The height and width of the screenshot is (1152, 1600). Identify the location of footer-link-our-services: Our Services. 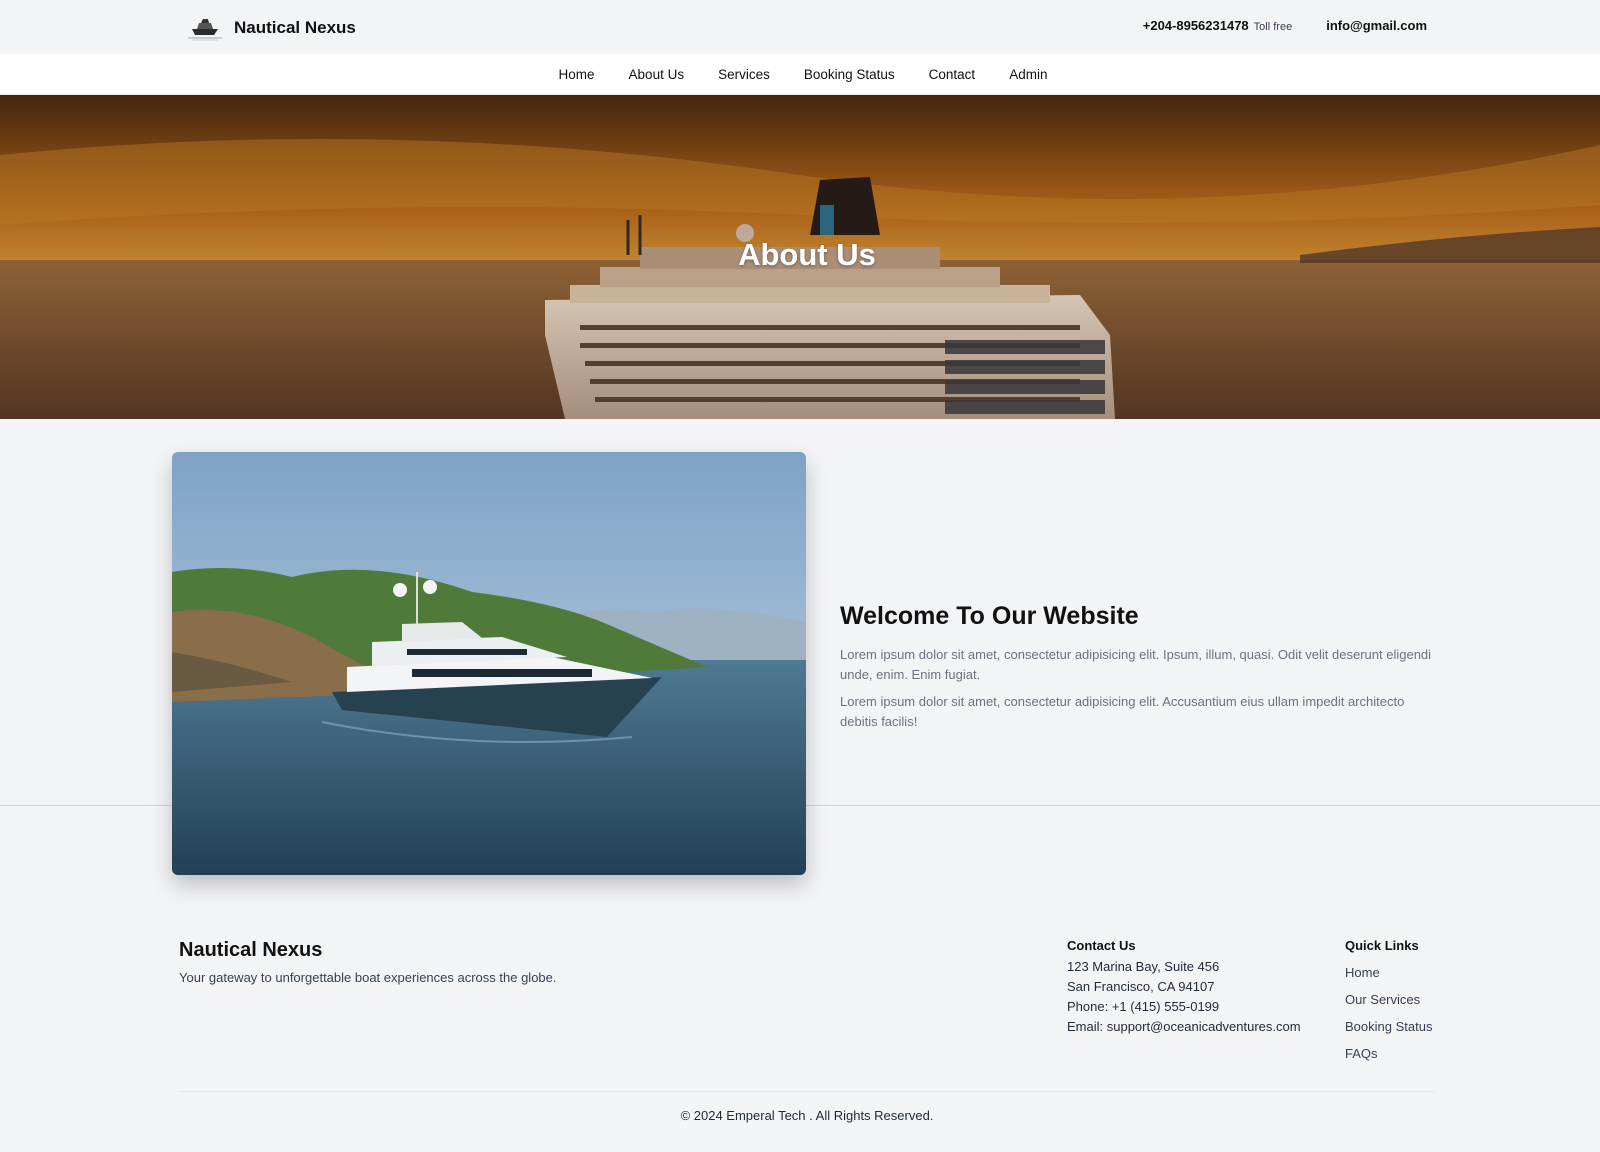
(1388, 999).